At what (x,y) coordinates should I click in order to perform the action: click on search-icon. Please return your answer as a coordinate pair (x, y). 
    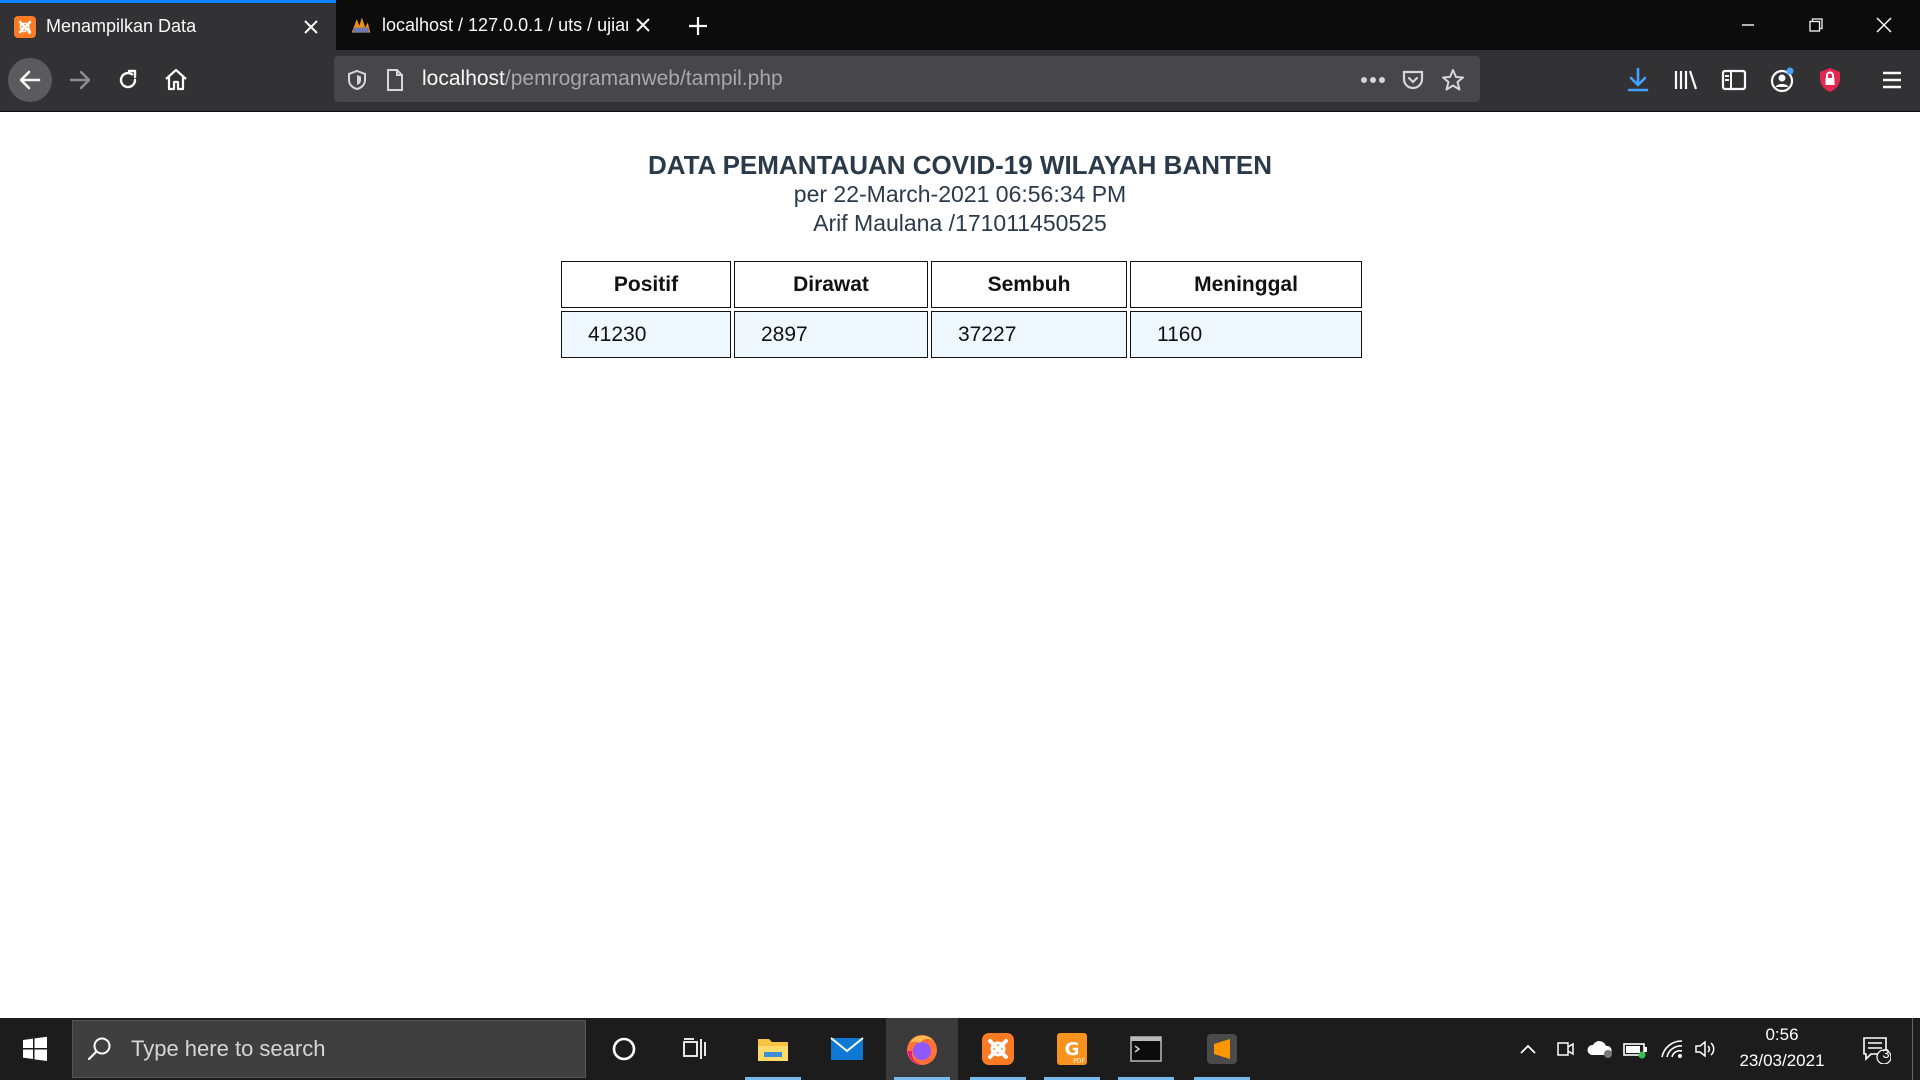
    Looking at the image, I should click on (99, 1049).